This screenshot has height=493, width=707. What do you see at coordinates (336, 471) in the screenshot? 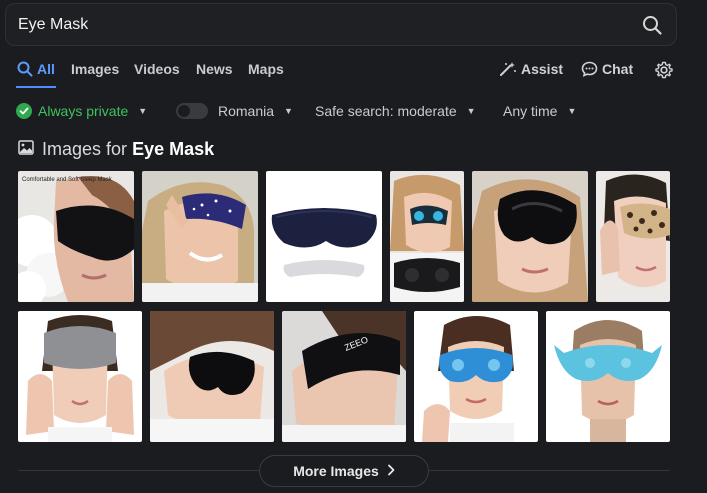
I see `more-images-label: More Images` at bounding box center [336, 471].